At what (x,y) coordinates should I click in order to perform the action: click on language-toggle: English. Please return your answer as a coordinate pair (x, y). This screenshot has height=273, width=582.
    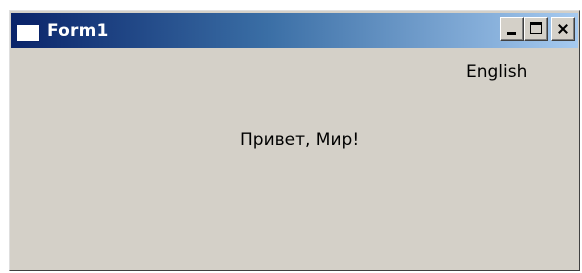
    Looking at the image, I should click on (496, 72).